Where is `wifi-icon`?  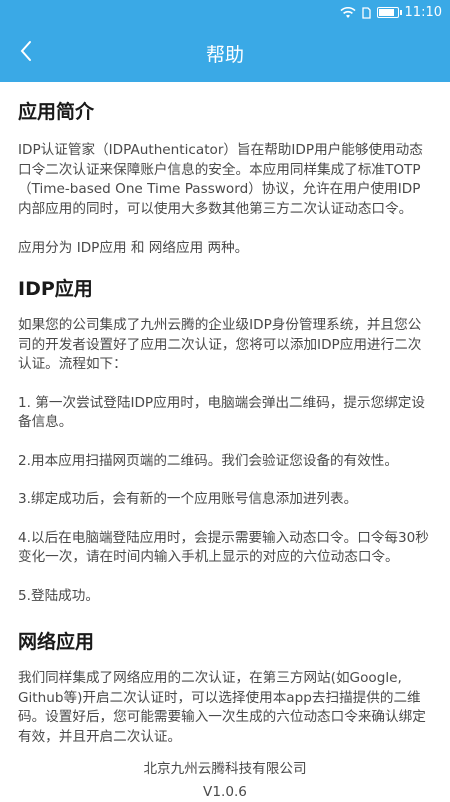
wifi-icon is located at coordinates (347, 12).